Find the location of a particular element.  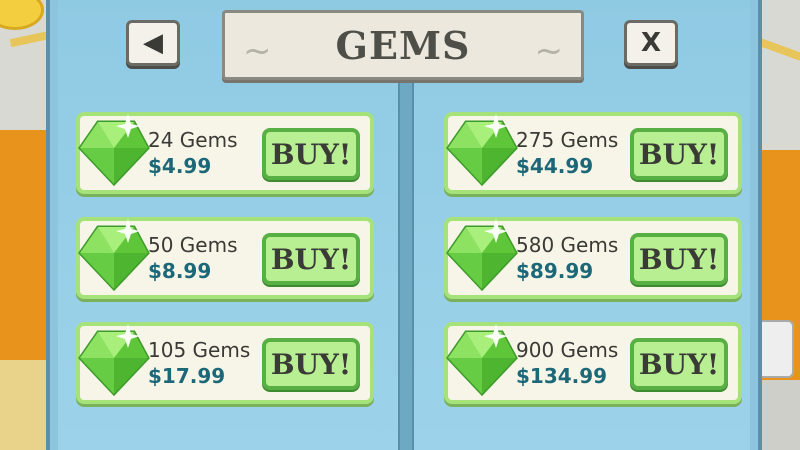

gem-quantity: 50 Gems is located at coordinates (193, 245).